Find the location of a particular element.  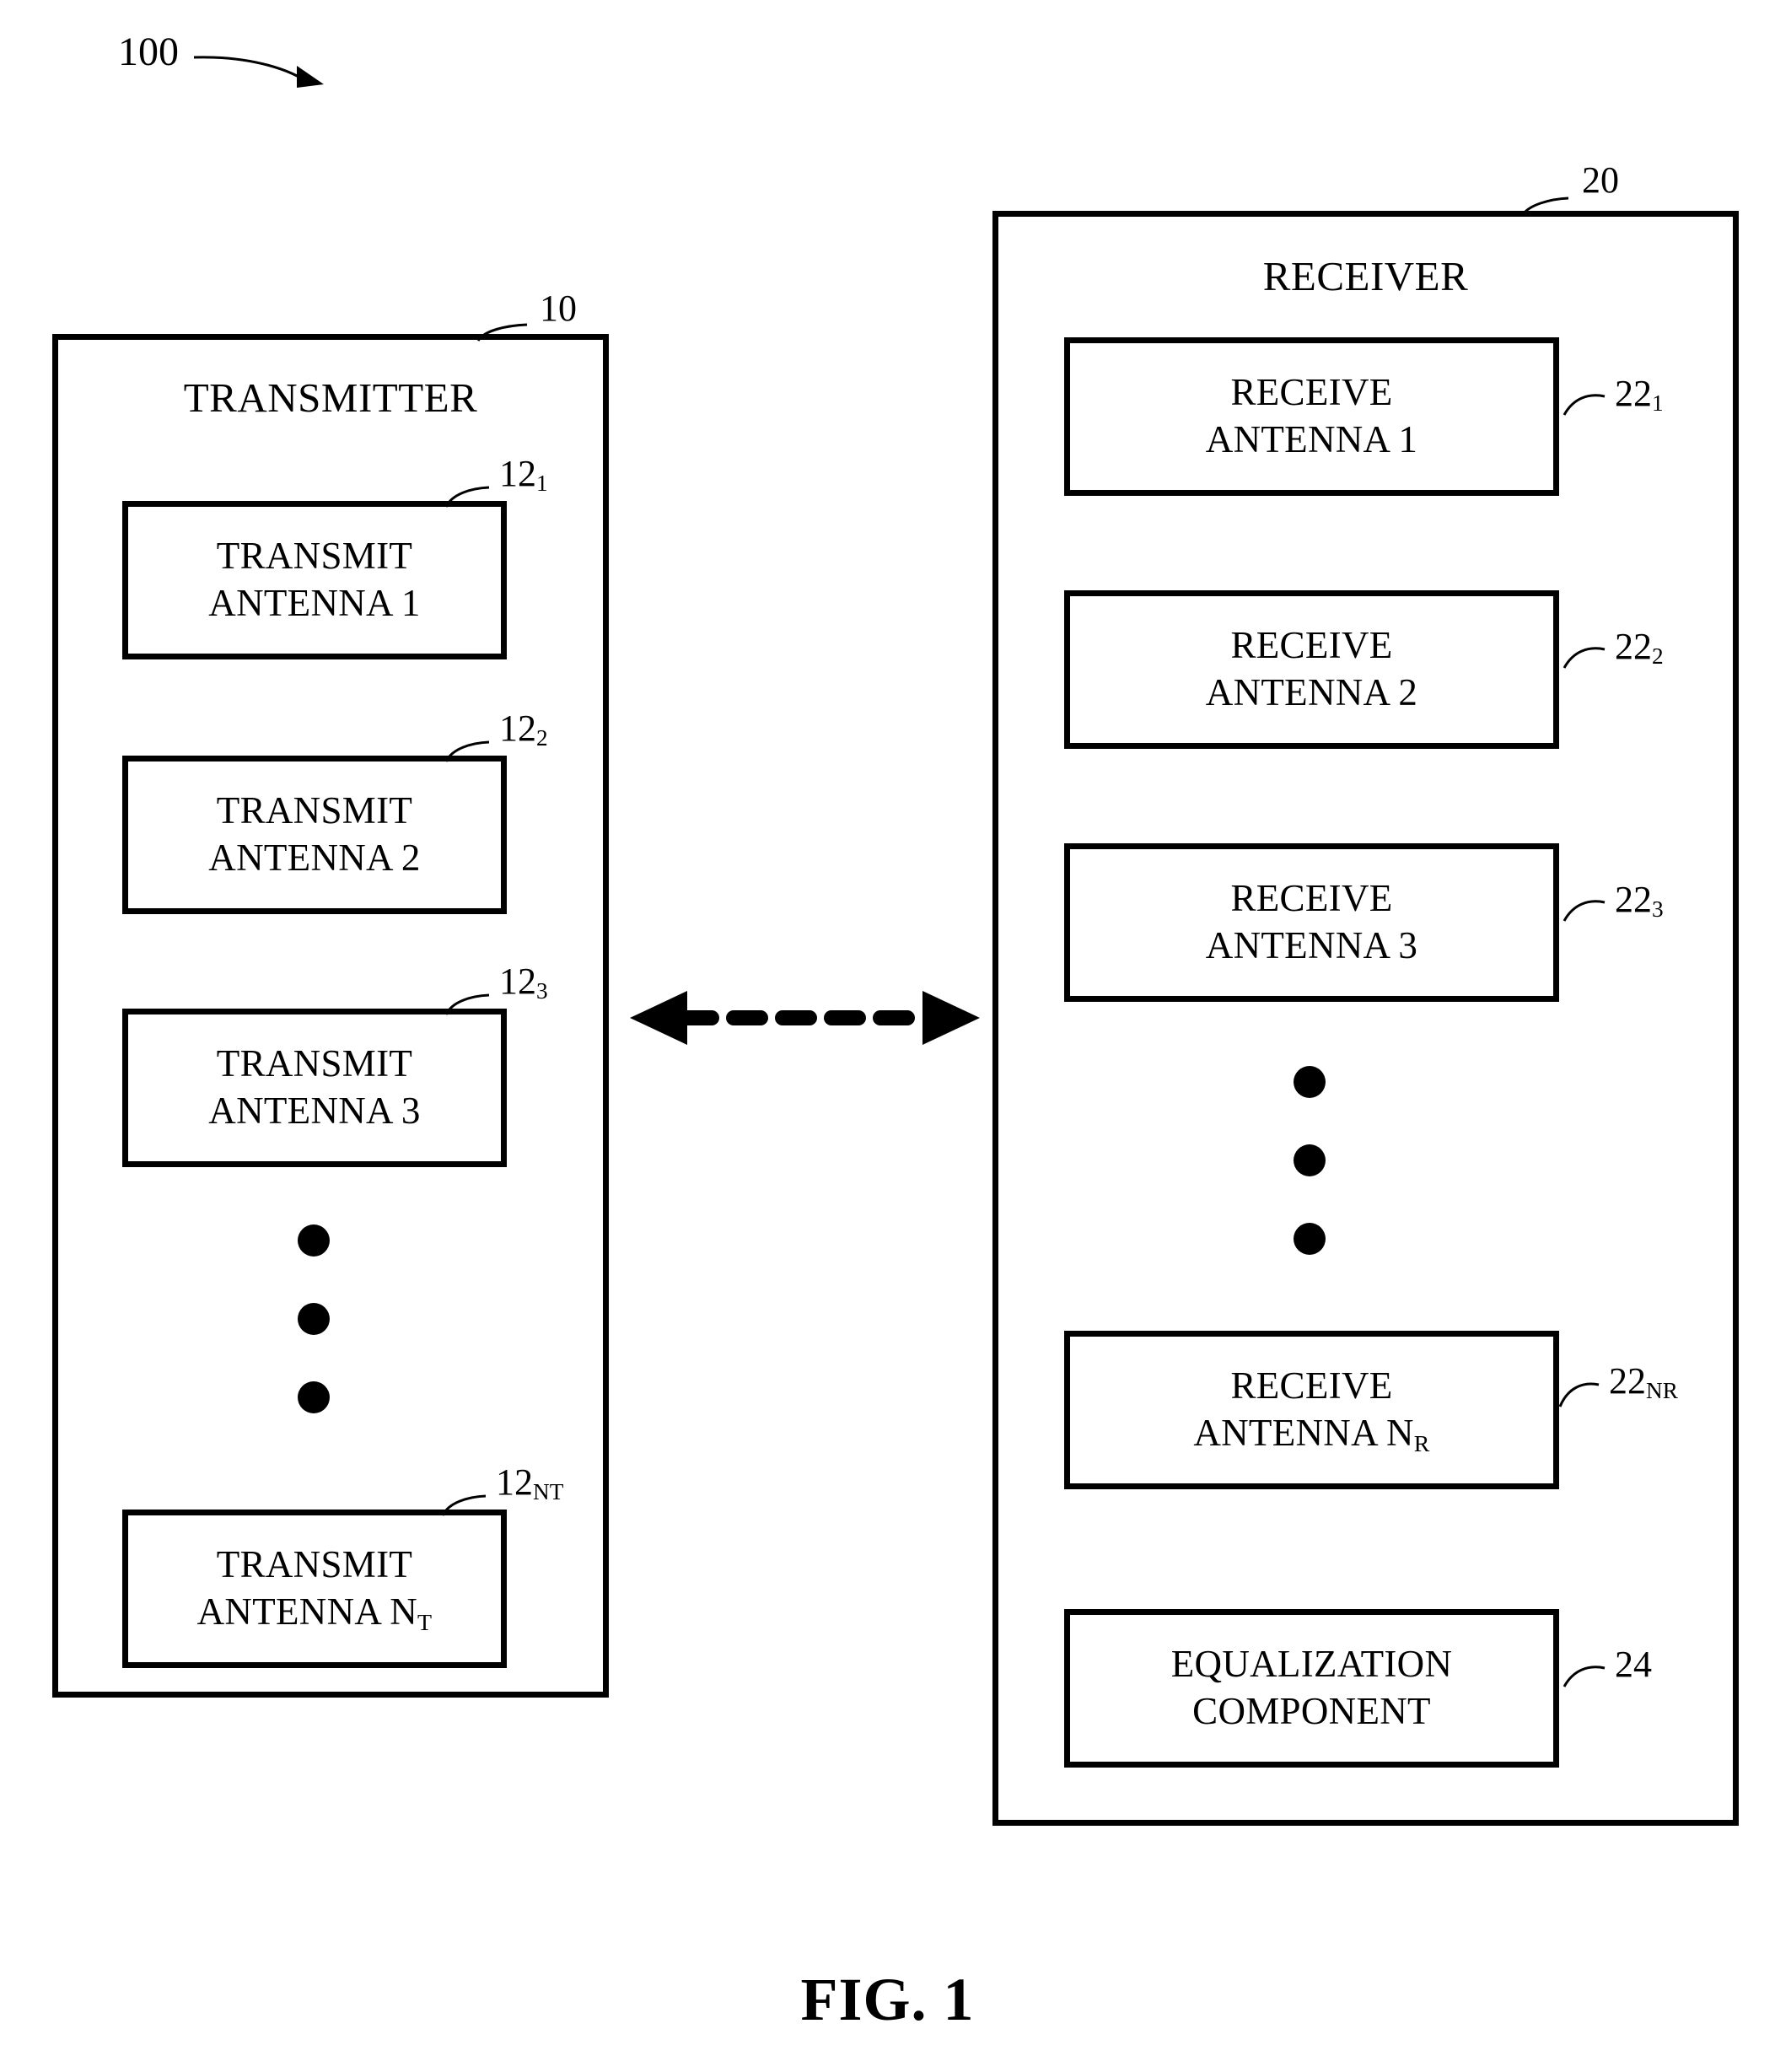

reference-numeral-12-1-sub: 1 is located at coordinates (542, 483).